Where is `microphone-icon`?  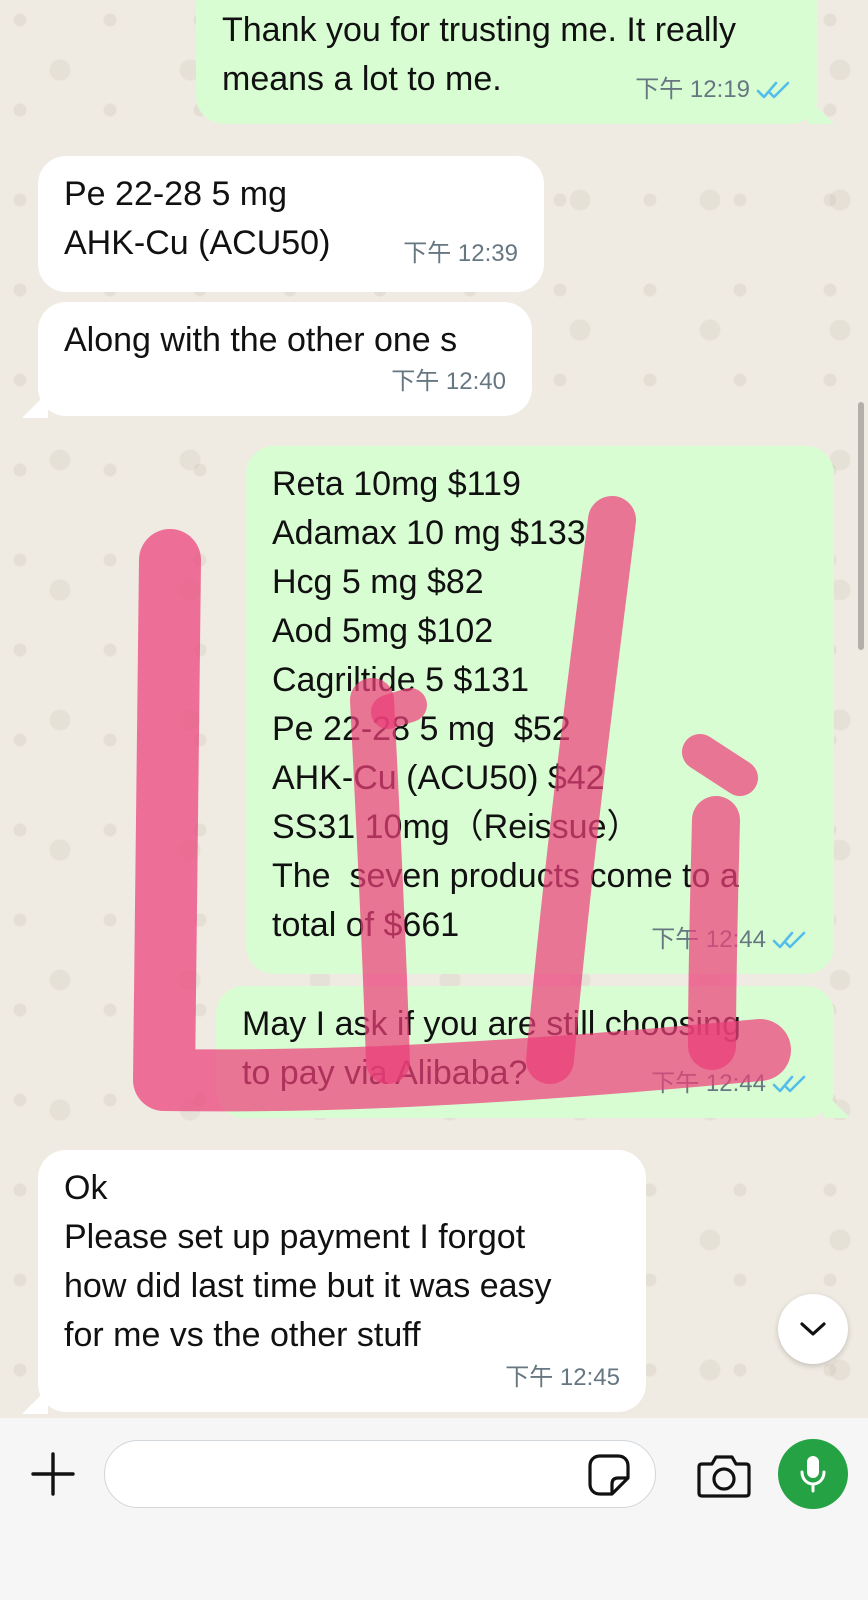 microphone-icon is located at coordinates (813, 1474).